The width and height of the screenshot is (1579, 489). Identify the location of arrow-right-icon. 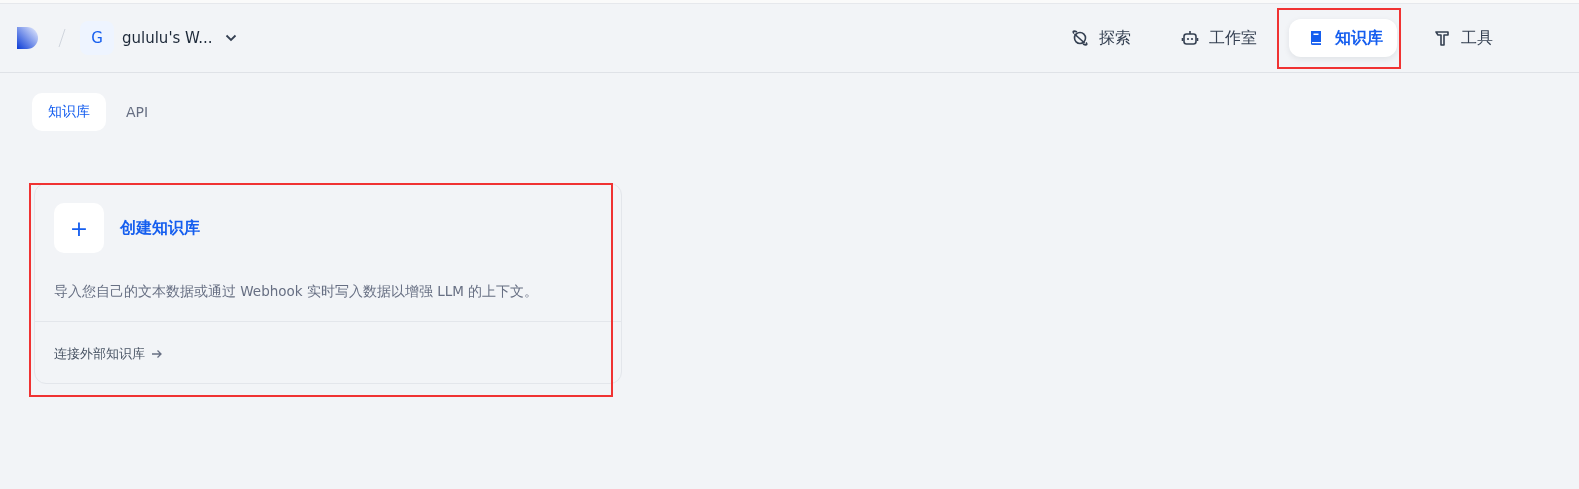
(157, 354).